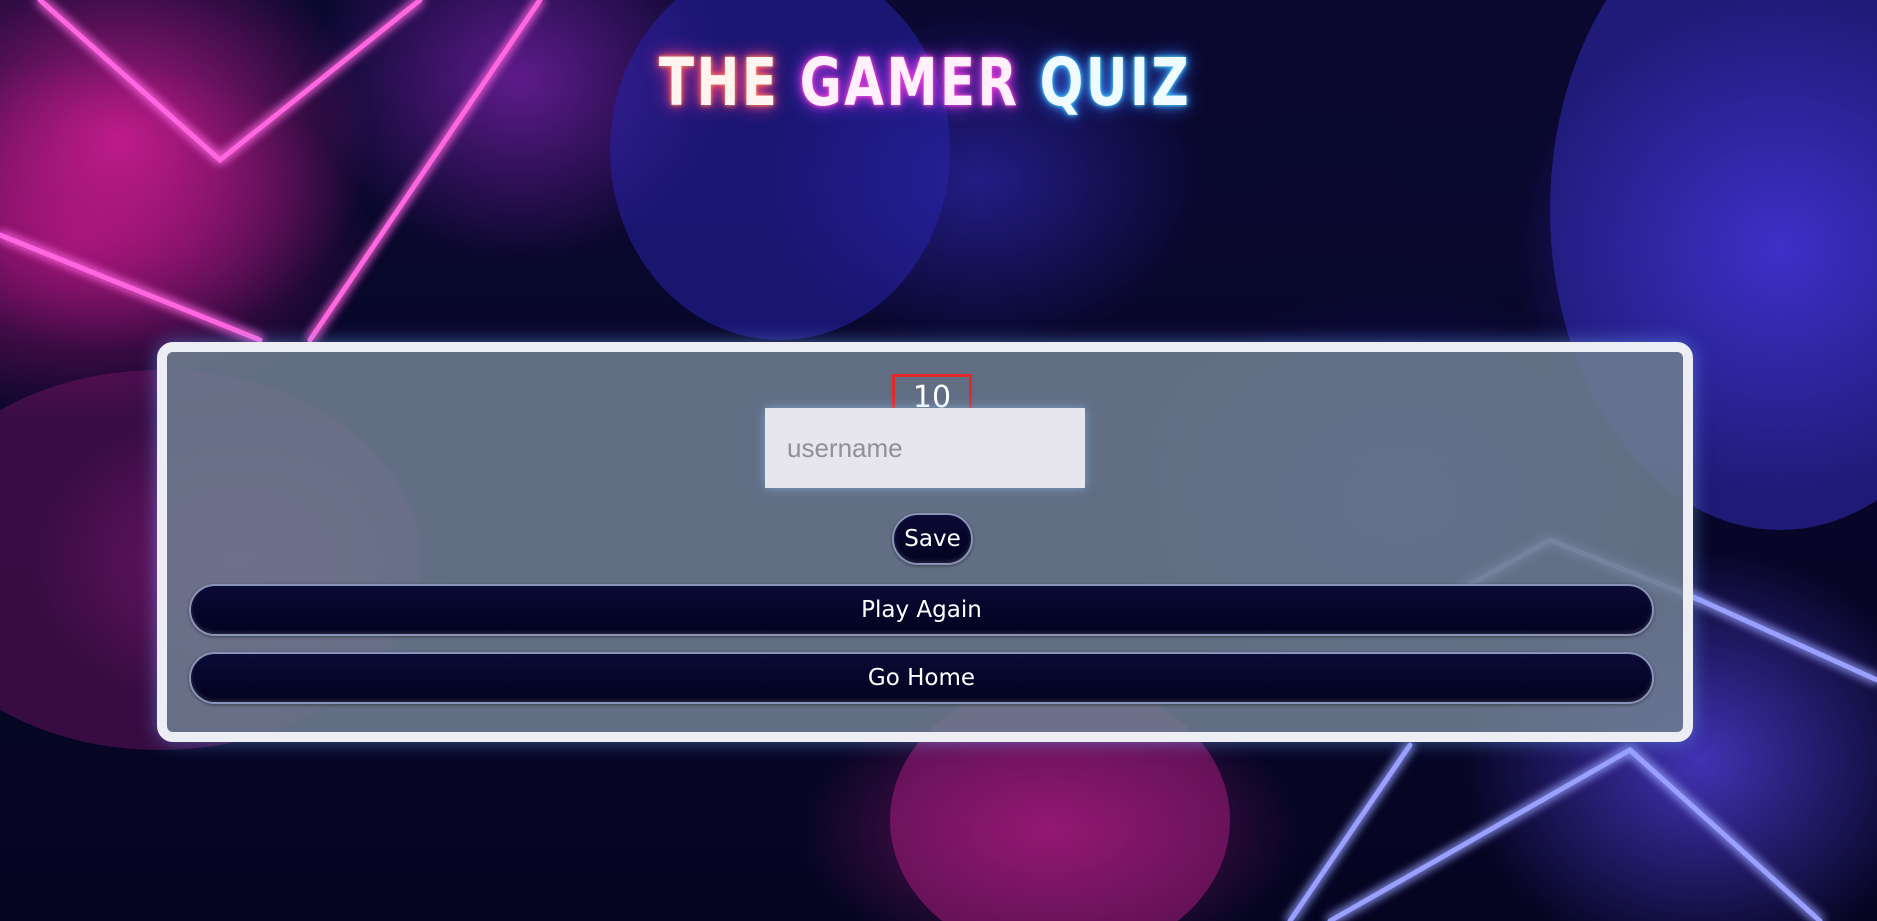  What do you see at coordinates (921, 678) in the screenshot?
I see `go-home-button: Go Home` at bounding box center [921, 678].